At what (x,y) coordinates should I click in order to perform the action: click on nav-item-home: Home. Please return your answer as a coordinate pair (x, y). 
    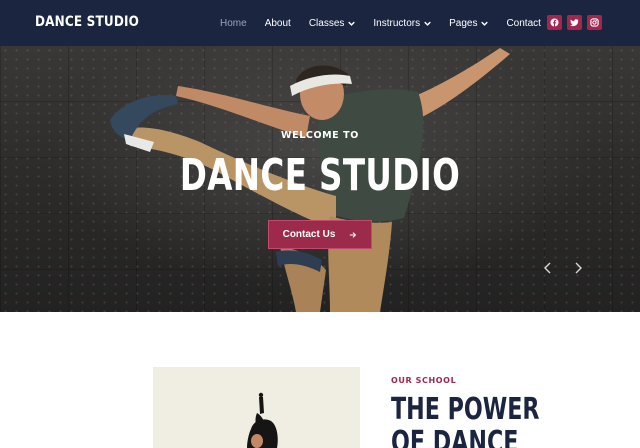
    Looking at the image, I should click on (233, 23).